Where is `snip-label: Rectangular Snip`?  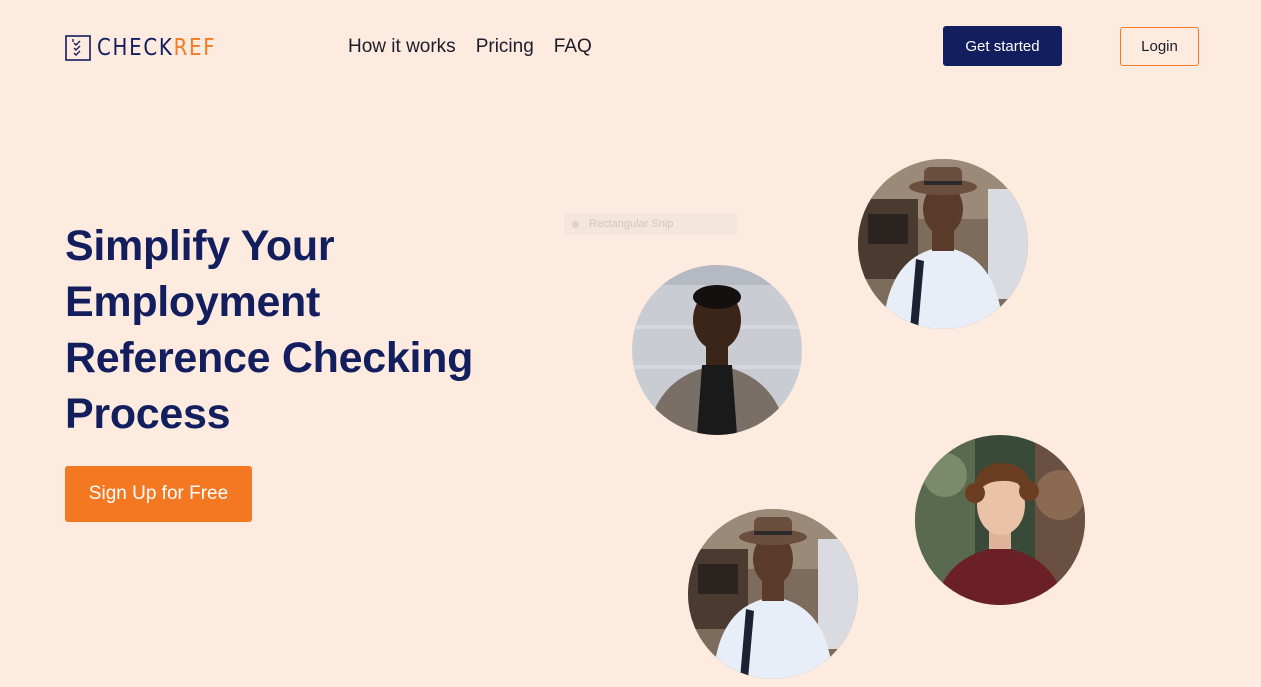
snip-label: Rectangular Snip is located at coordinates (631, 224).